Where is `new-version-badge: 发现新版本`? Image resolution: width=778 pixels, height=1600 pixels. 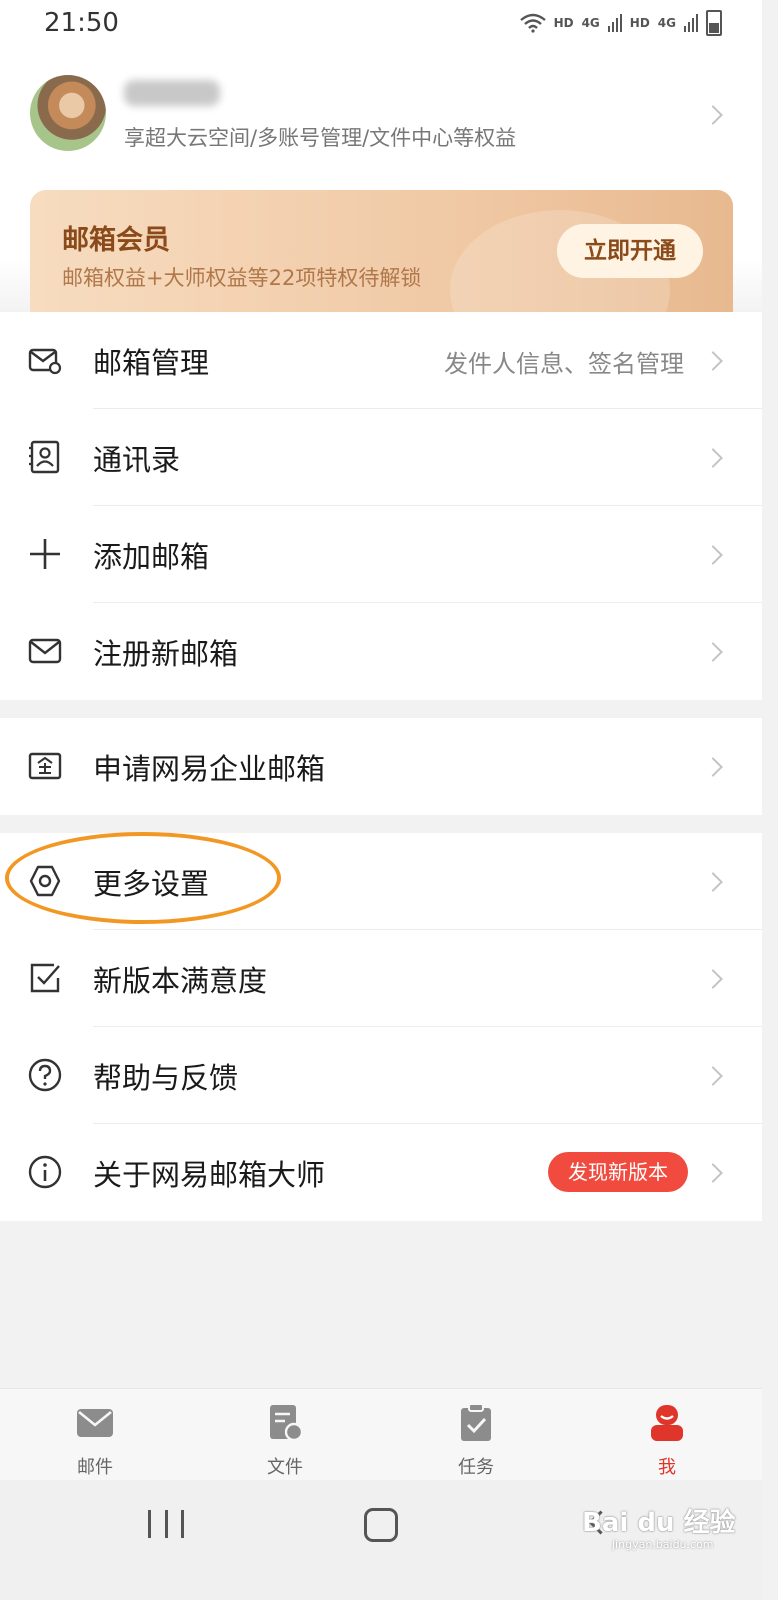 new-version-badge: 发现新版本 is located at coordinates (618, 1172).